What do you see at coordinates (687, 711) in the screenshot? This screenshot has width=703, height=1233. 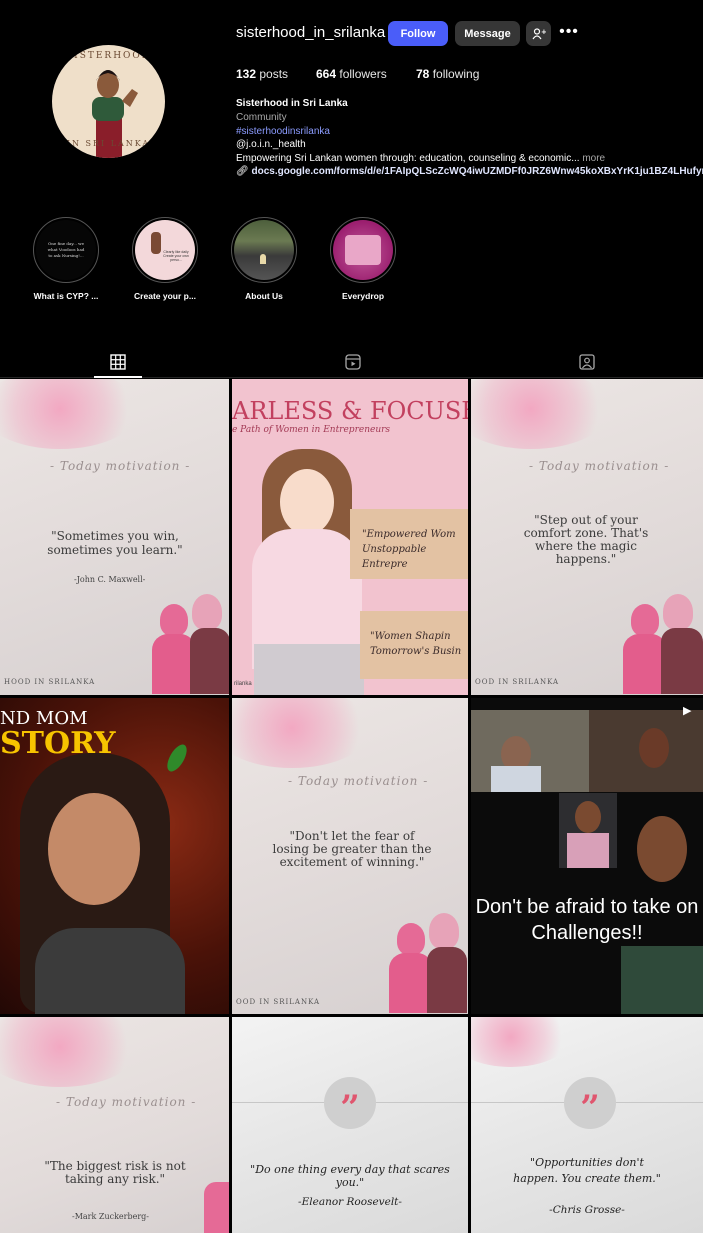 I see `video-play-icon: ▶︎` at bounding box center [687, 711].